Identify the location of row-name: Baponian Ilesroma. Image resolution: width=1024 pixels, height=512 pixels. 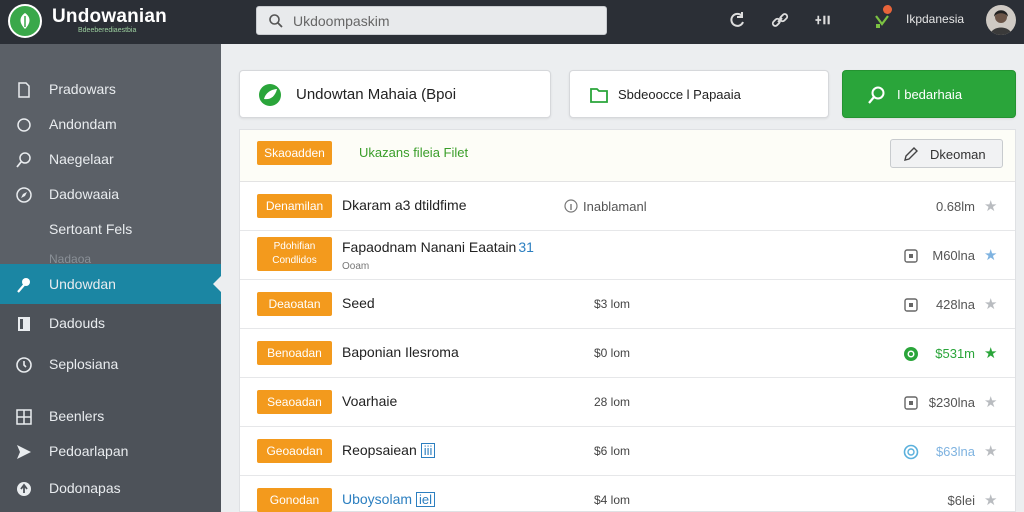
(400, 352).